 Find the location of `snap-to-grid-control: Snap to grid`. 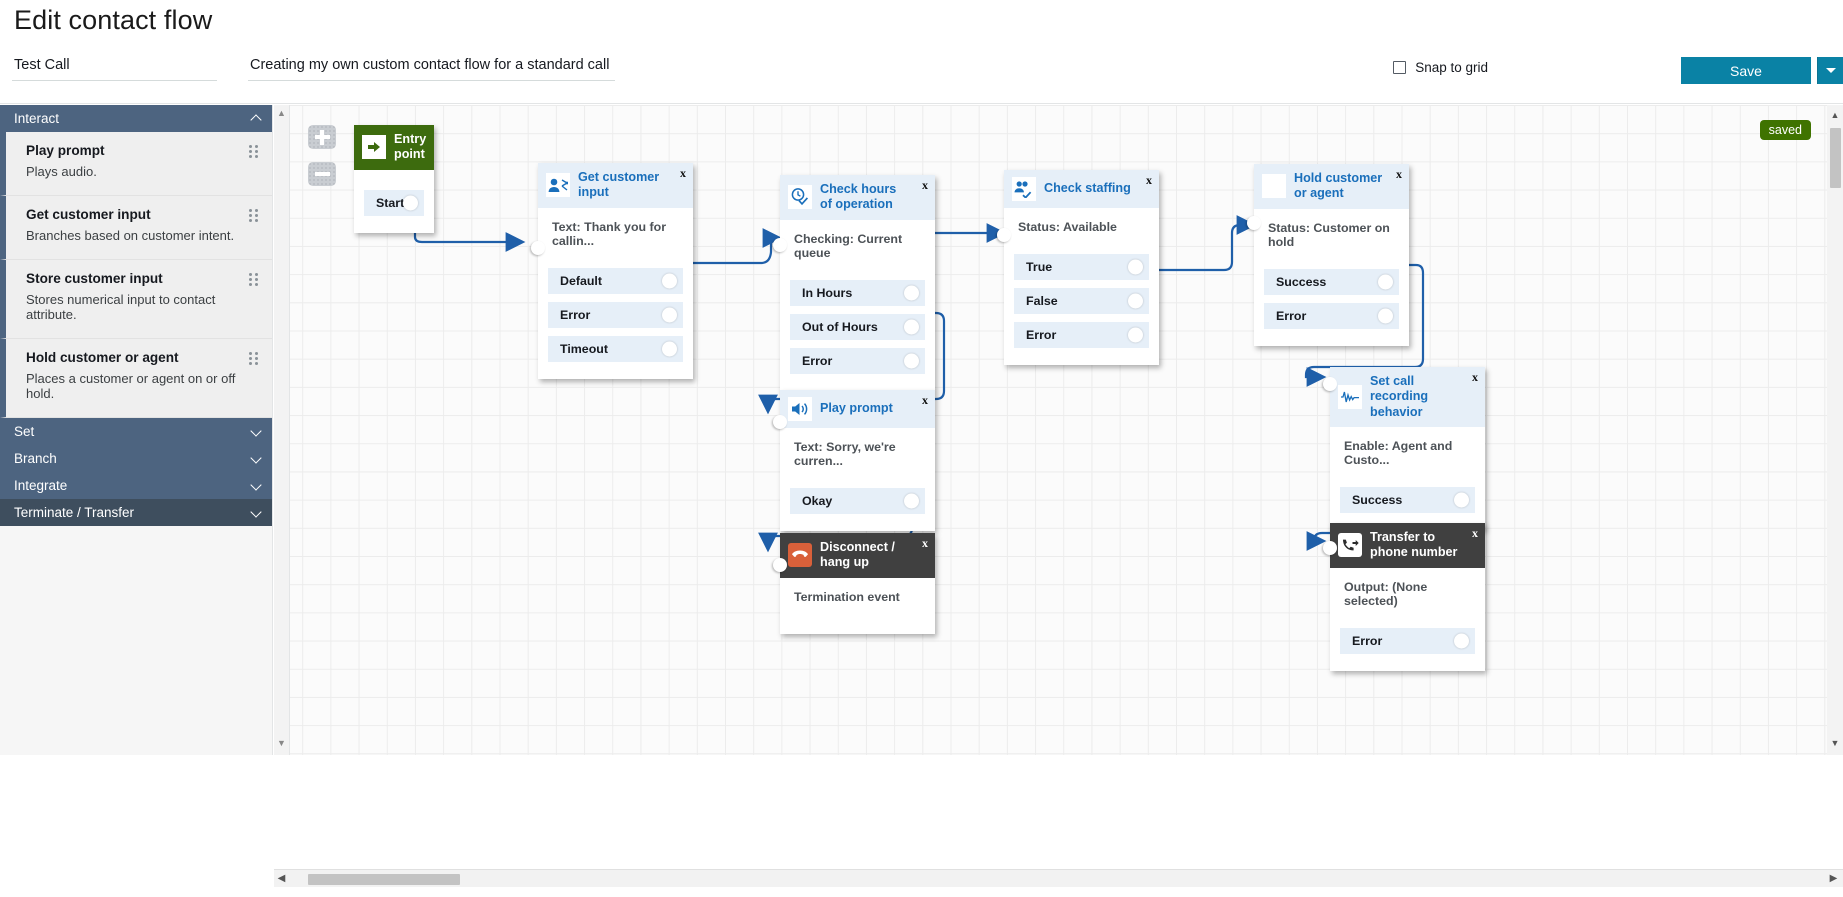

snap-to-grid-control: Snap to grid is located at coordinates (1440, 67).